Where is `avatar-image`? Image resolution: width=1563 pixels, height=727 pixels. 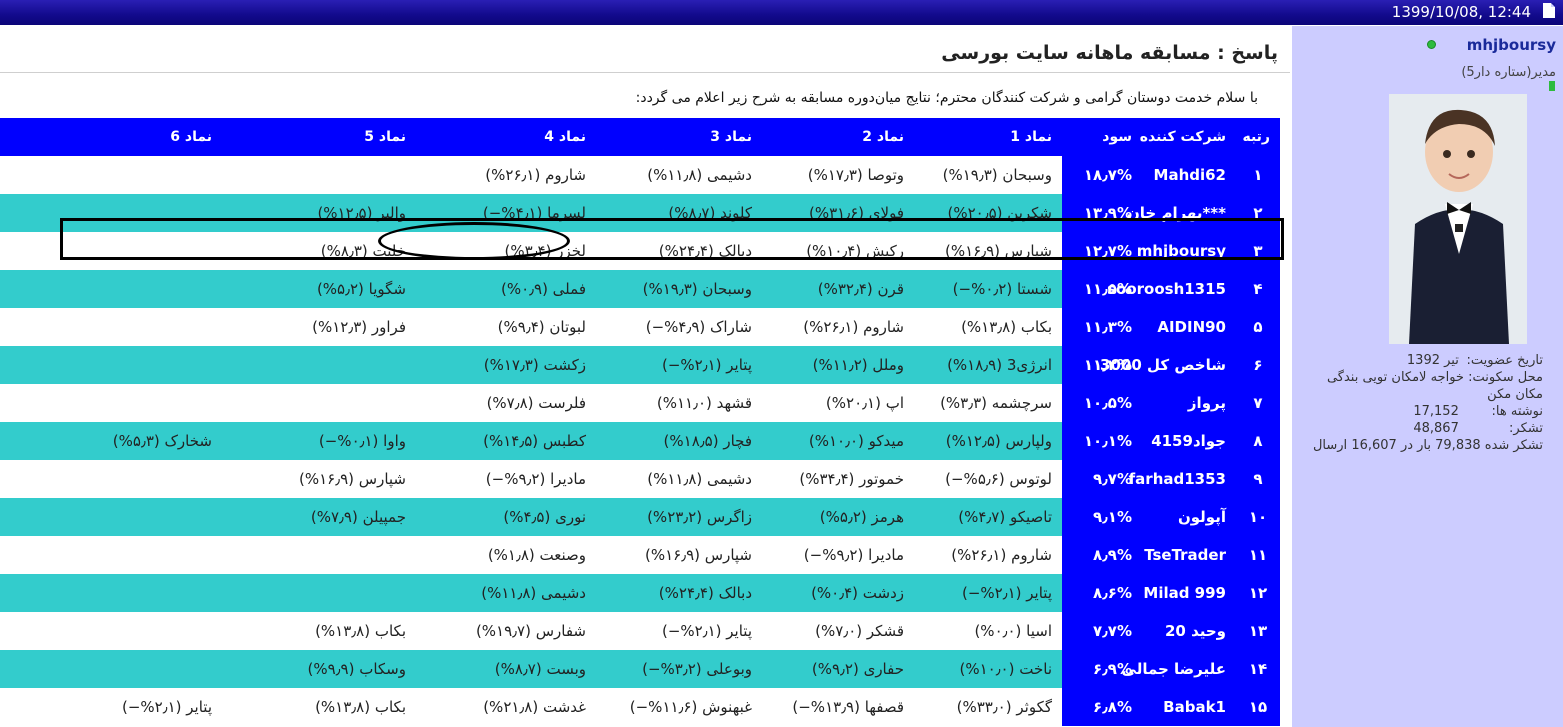 avatar-image is located at coordinates (1458, 219).